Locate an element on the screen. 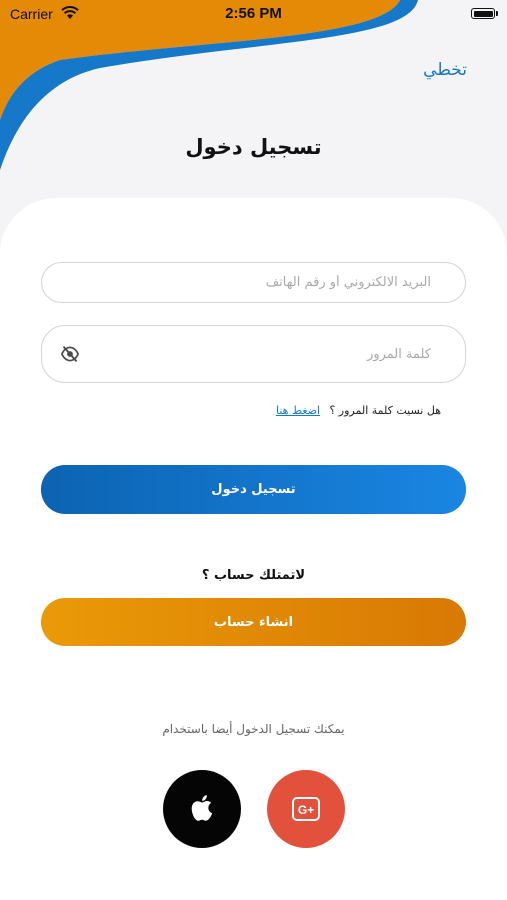 This screenshot has width=507, height=900. apple-icon is located at coordinates (202, 808).